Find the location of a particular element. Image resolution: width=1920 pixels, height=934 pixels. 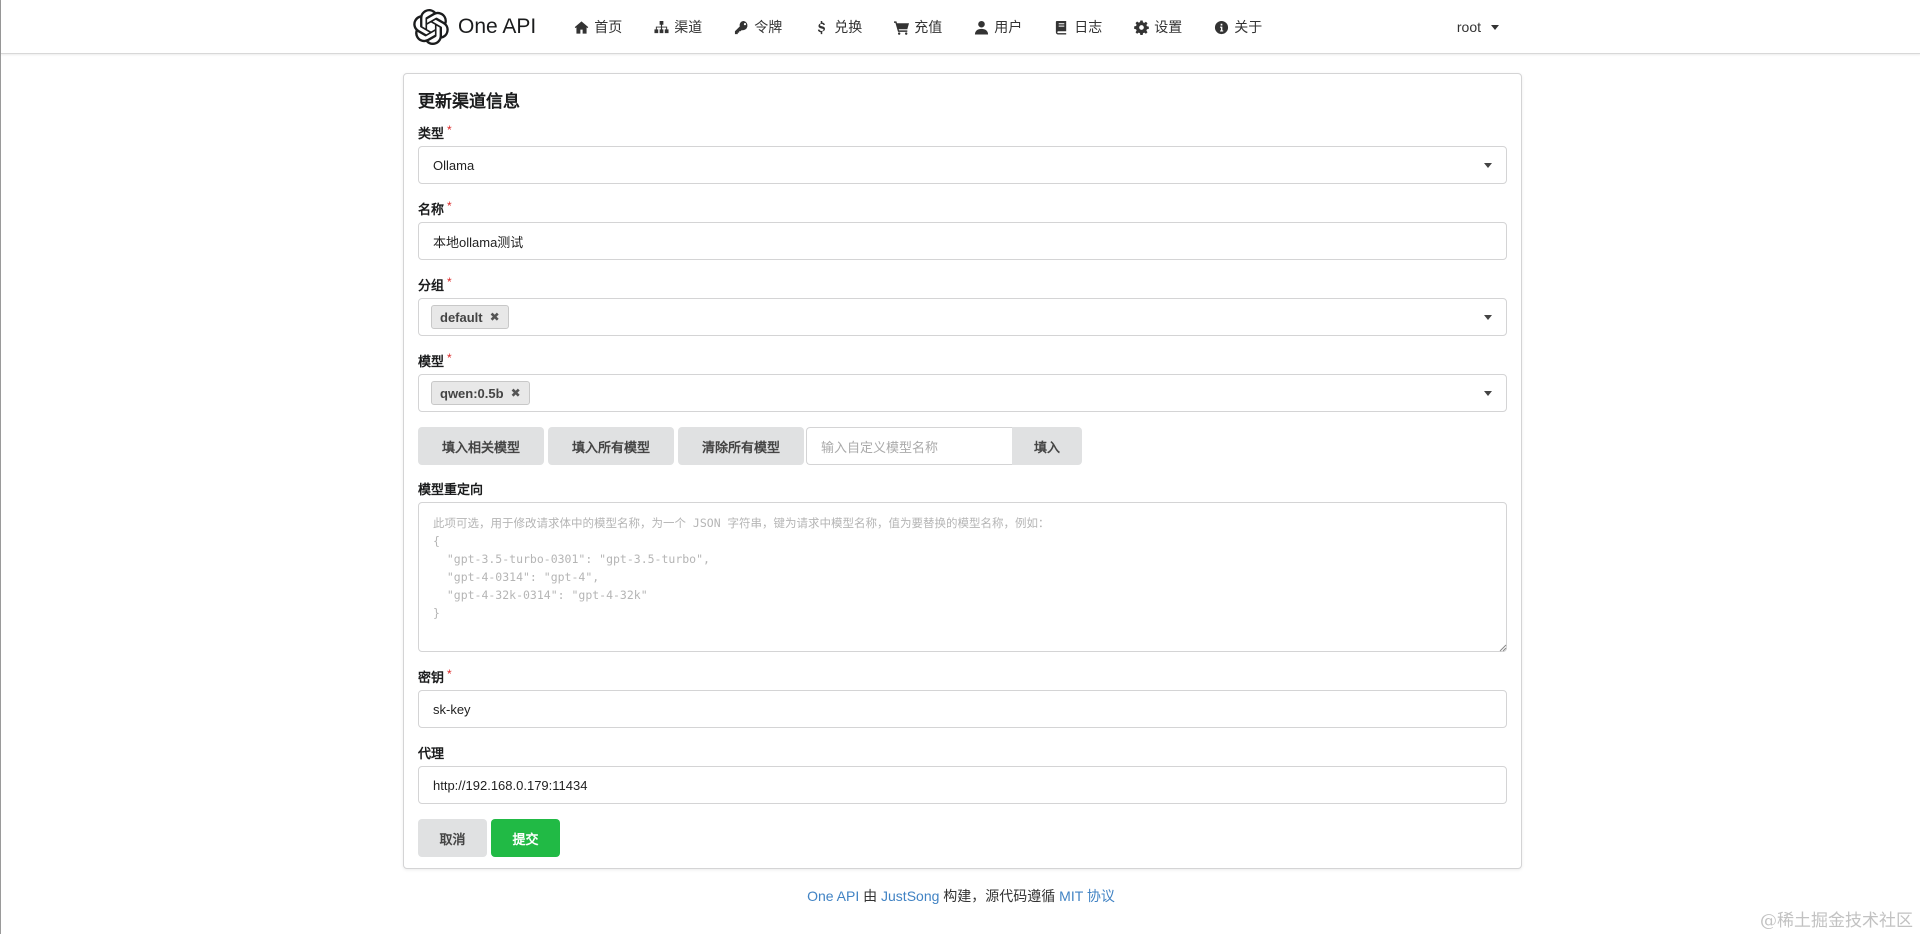

cancel-button: 取消 is located at coordinates (452, 838).